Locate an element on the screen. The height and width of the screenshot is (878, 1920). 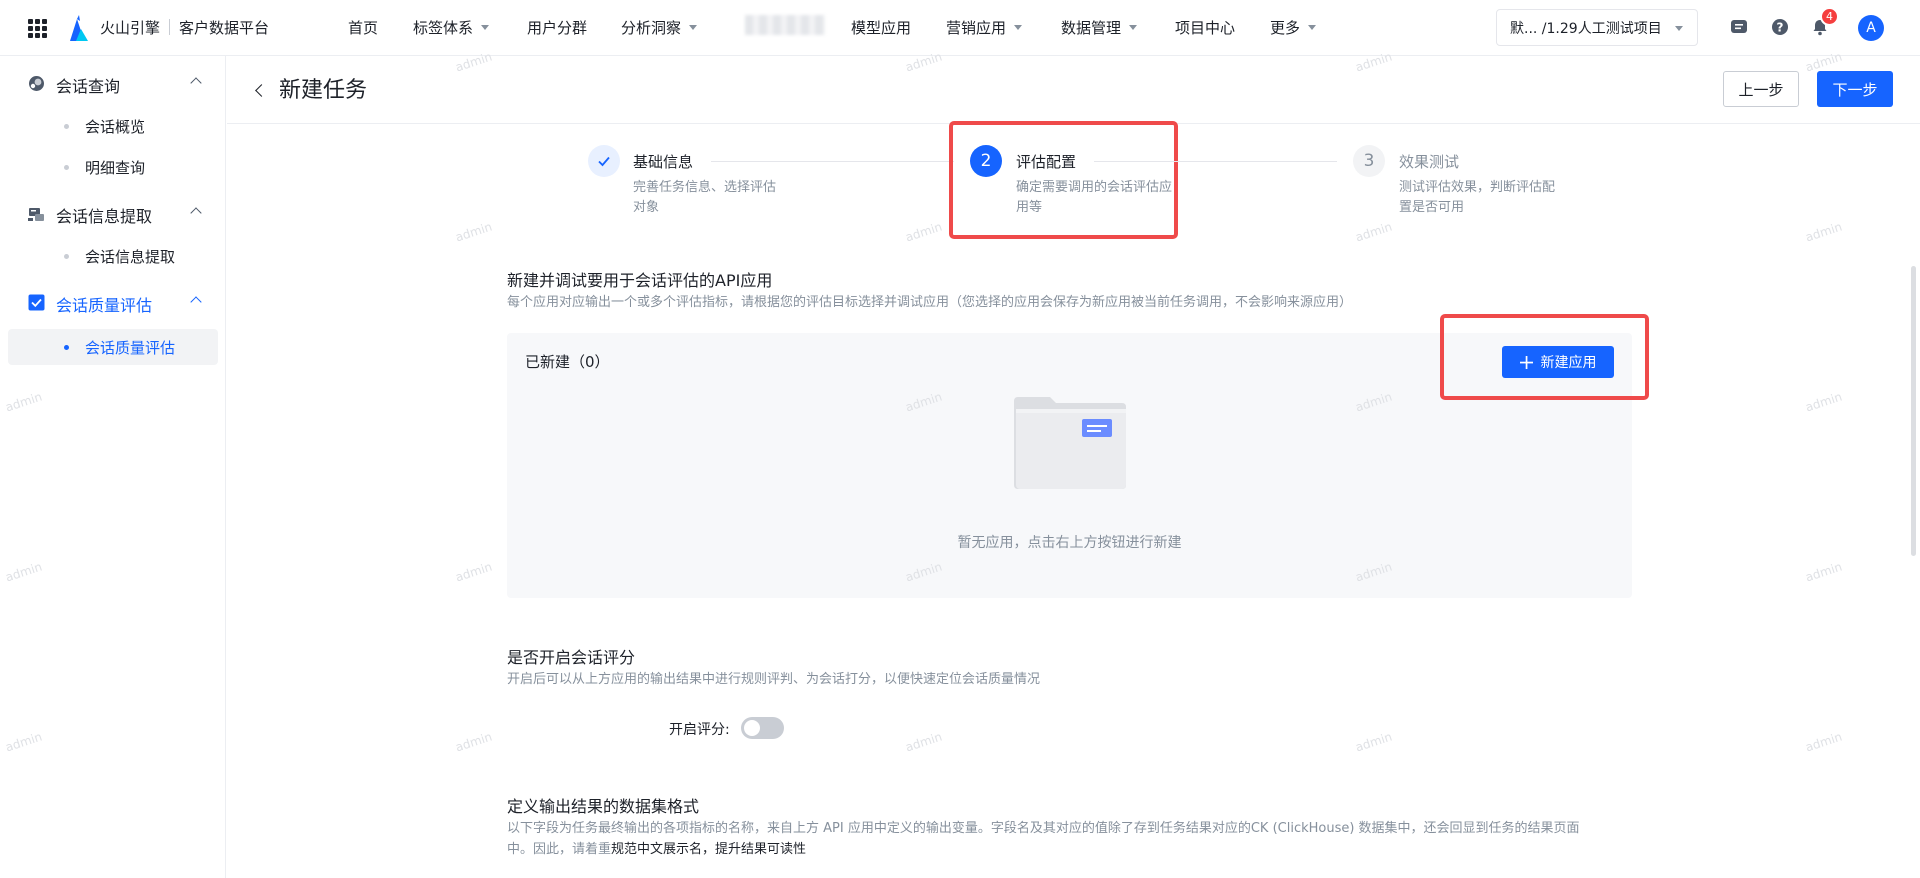
nav-label: 数据管理 is located at coordinates (1091, 28).